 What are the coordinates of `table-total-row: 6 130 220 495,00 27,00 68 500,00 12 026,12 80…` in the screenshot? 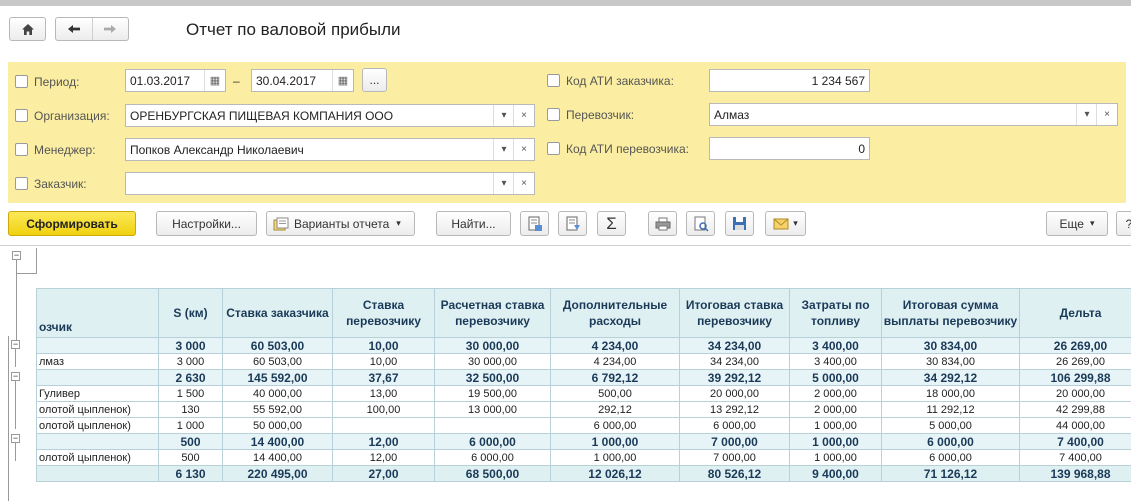 It's located at (583, 473).